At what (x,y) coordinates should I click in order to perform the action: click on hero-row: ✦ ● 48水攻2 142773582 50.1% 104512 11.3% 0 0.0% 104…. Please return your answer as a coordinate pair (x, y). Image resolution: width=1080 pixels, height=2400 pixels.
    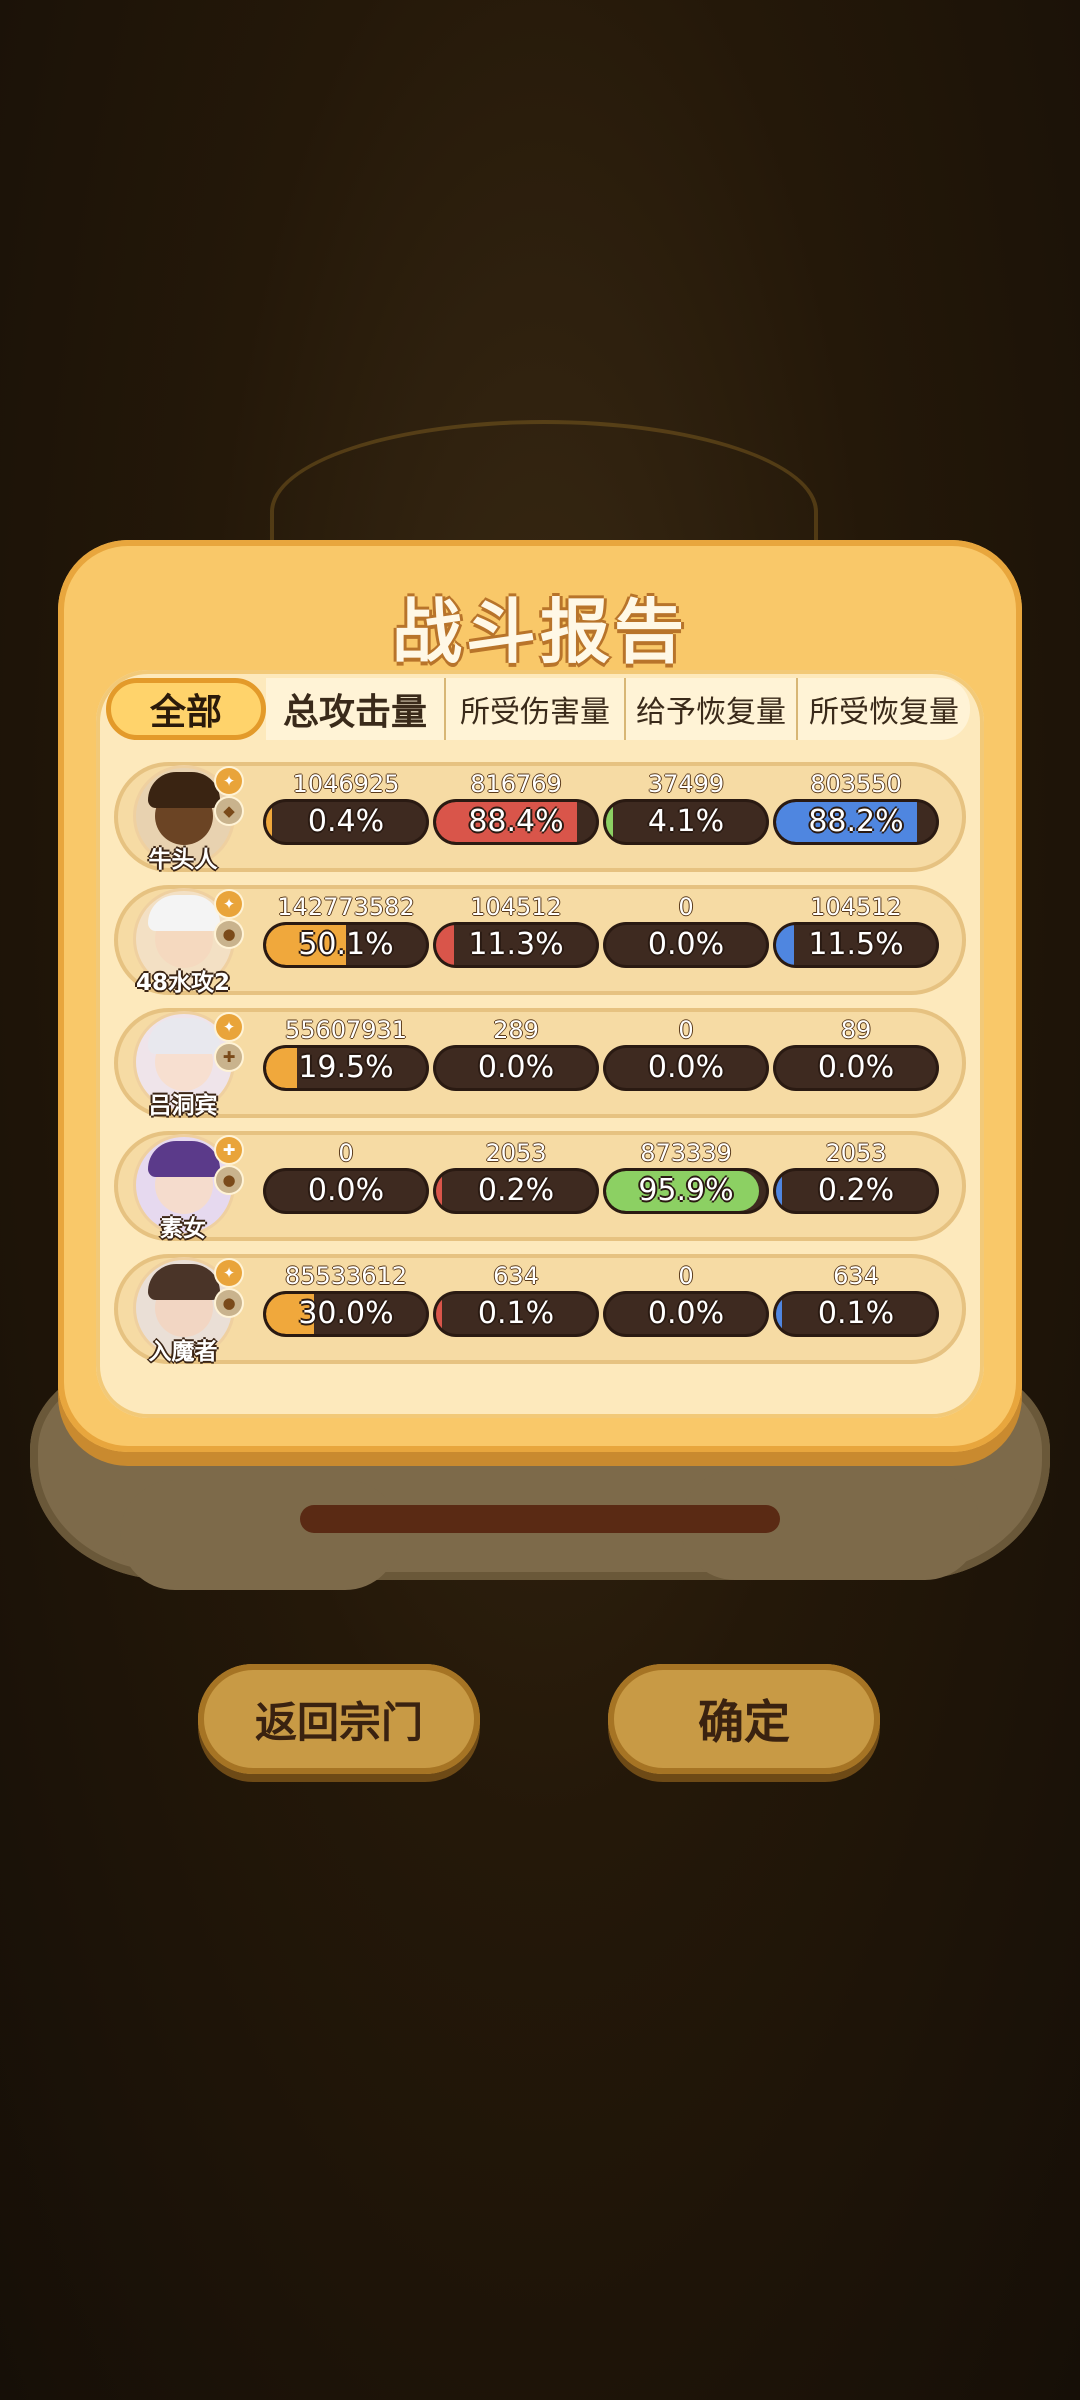
    Looking at the image, I should click on (540, 940).